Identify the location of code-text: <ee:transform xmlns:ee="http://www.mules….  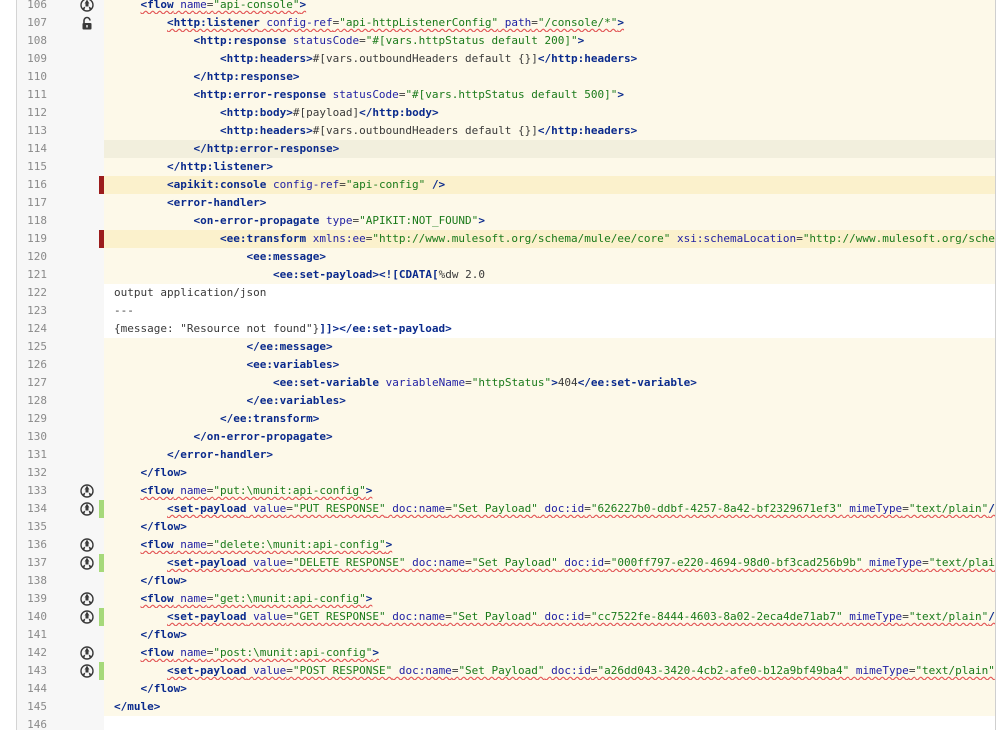
(549, 239).